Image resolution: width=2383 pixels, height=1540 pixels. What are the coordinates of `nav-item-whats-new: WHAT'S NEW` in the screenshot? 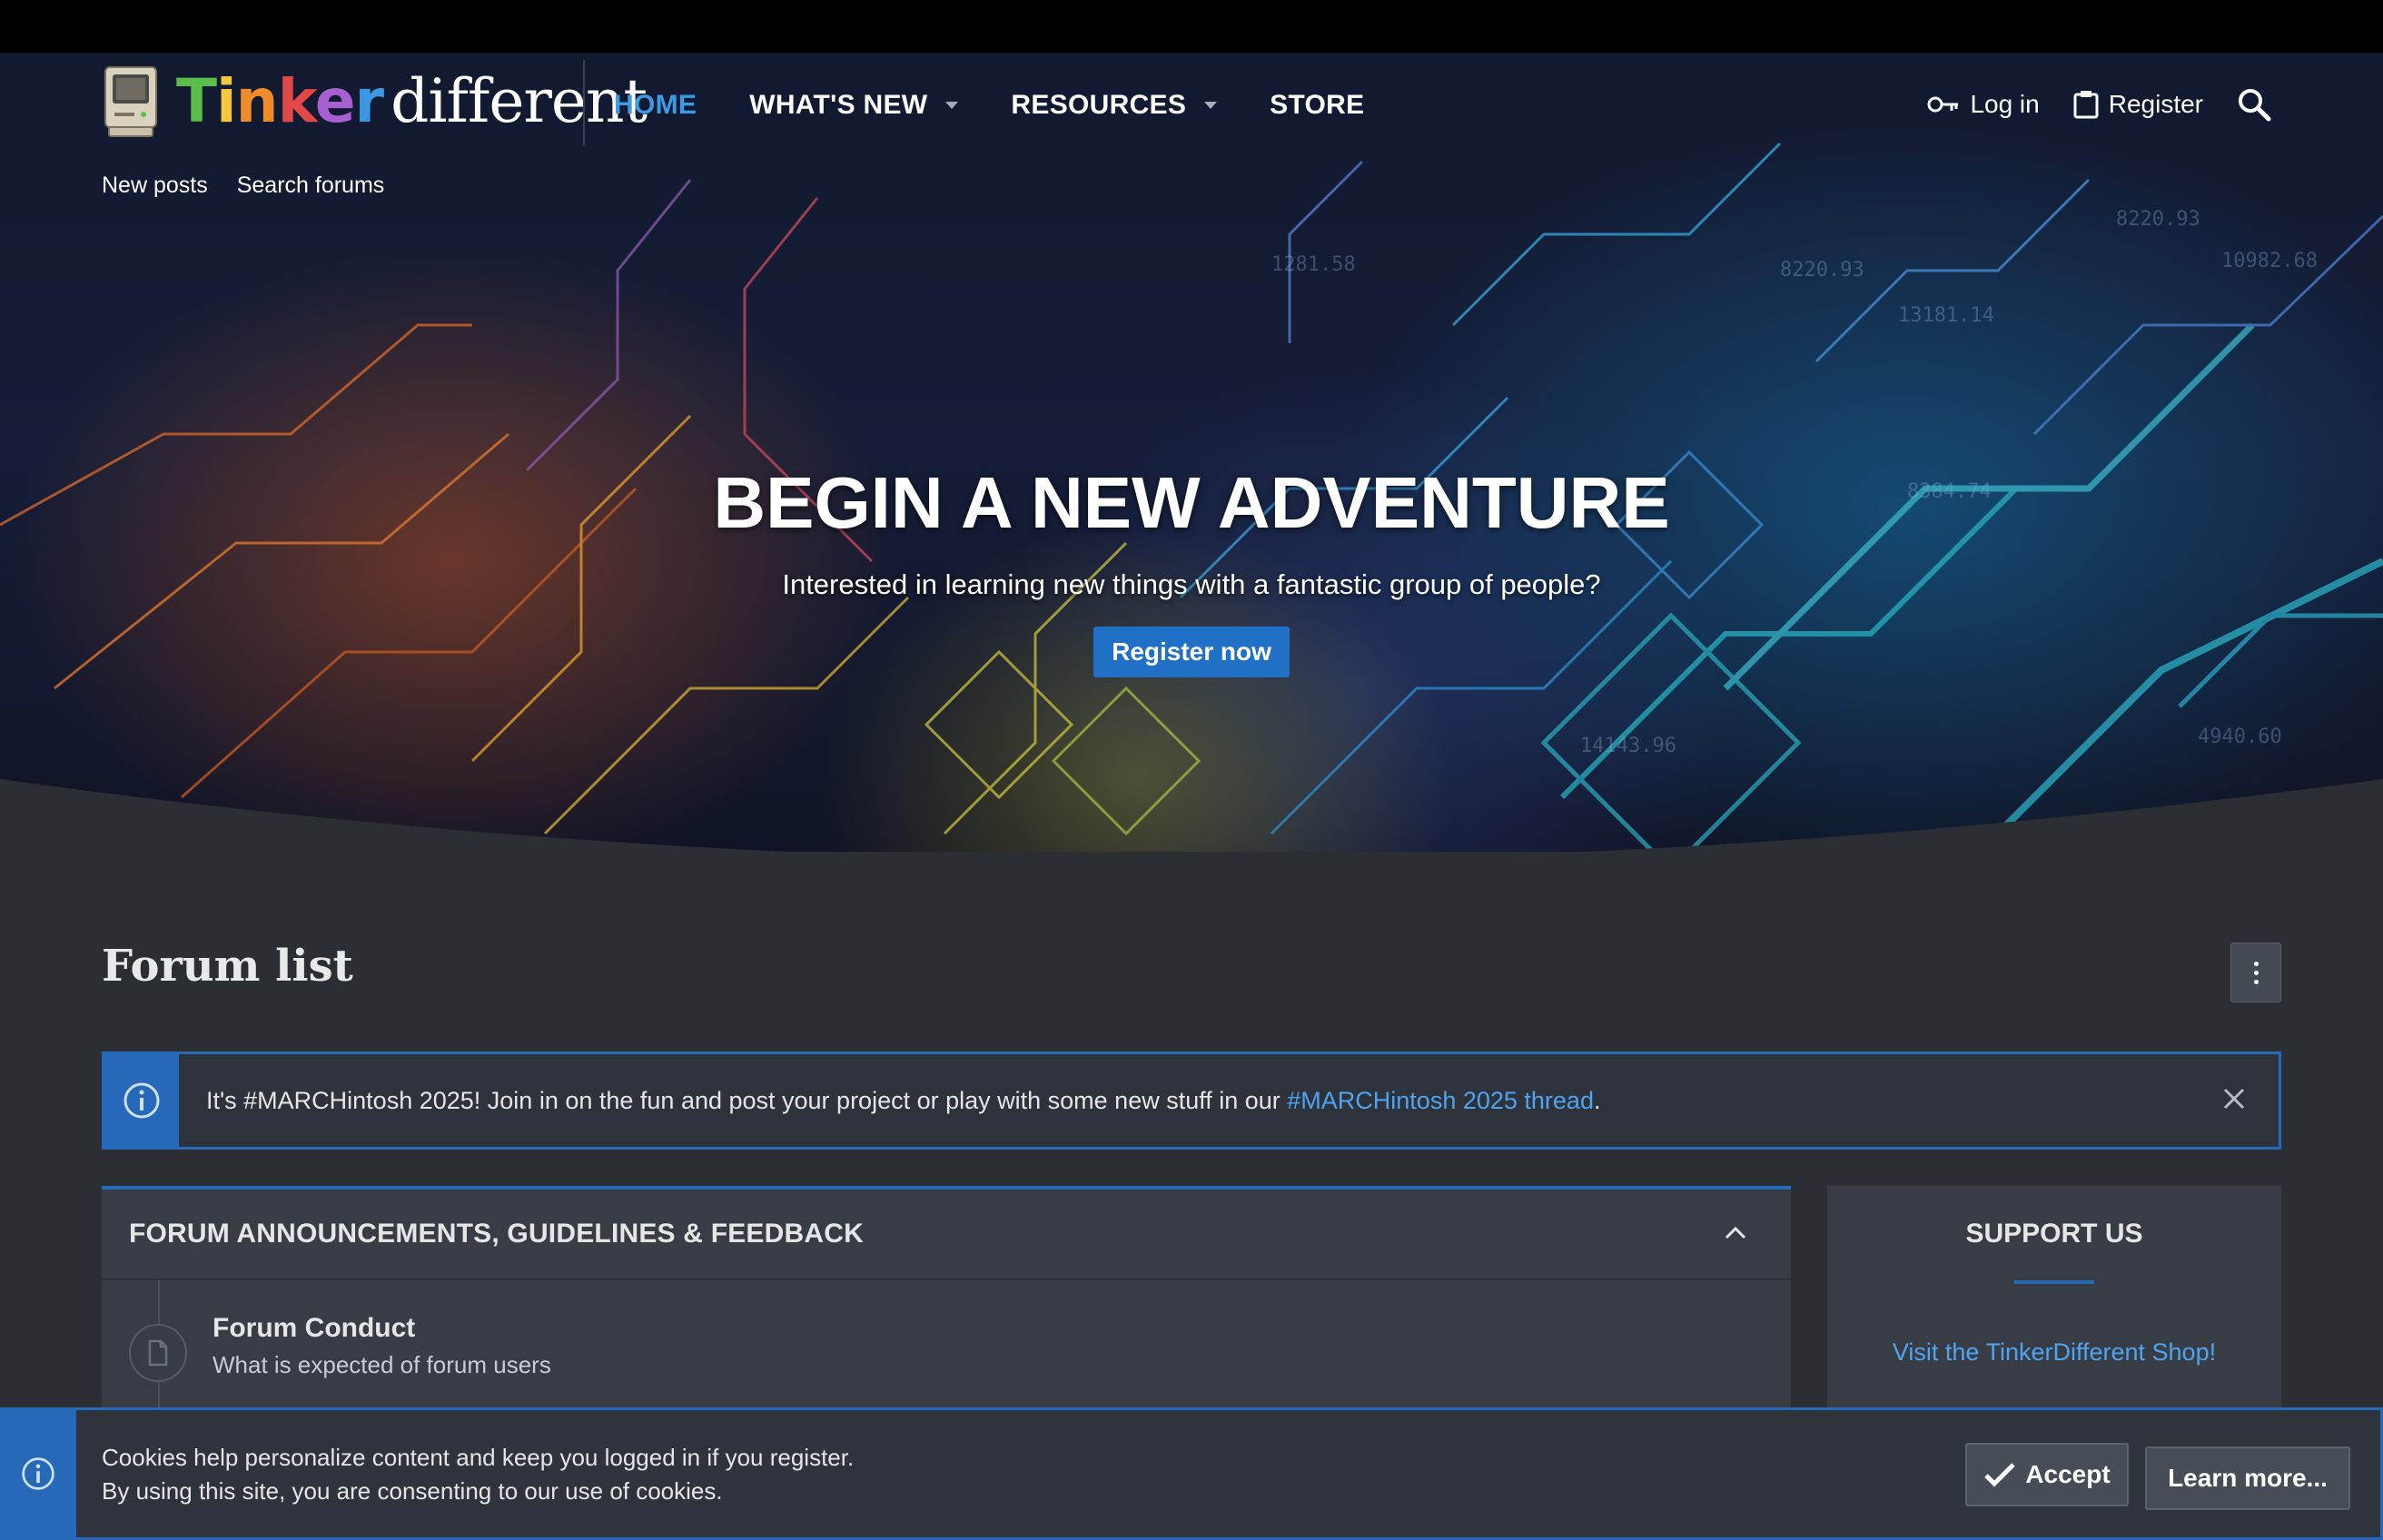 It's located at (854, 105).